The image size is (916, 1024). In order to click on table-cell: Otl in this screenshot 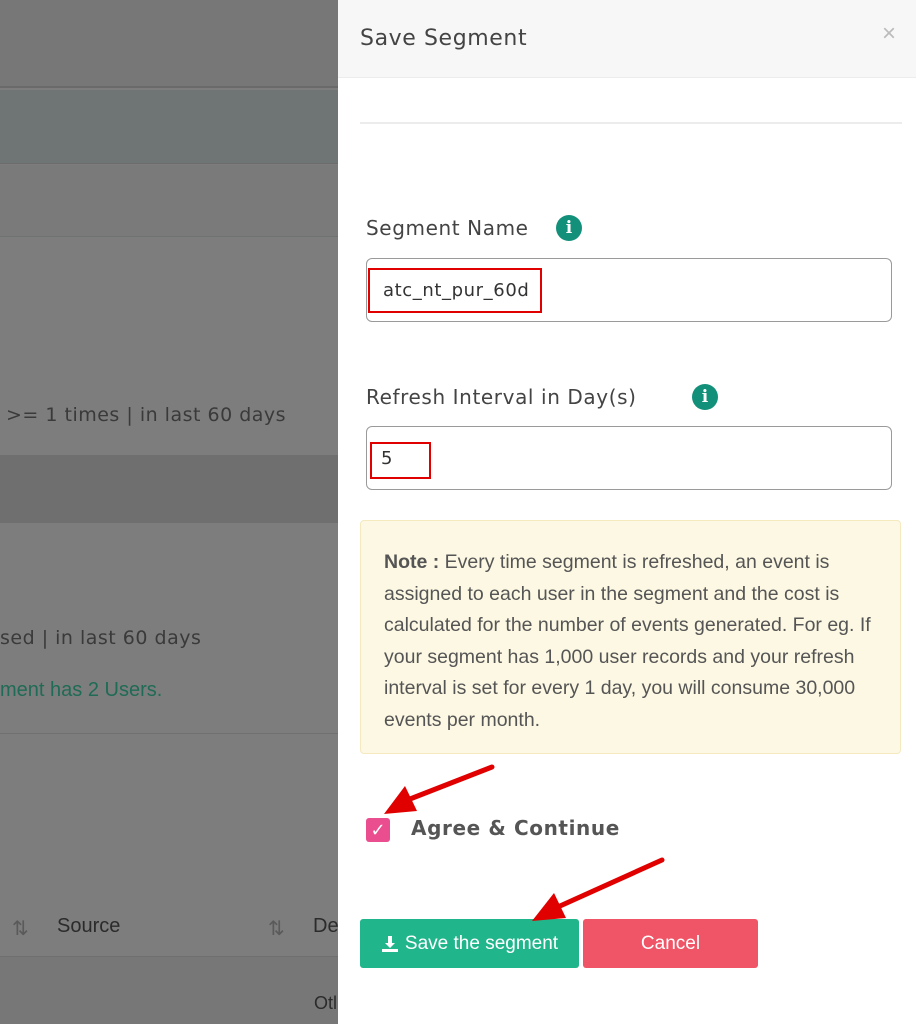, I will do `click(326, 1003)`.